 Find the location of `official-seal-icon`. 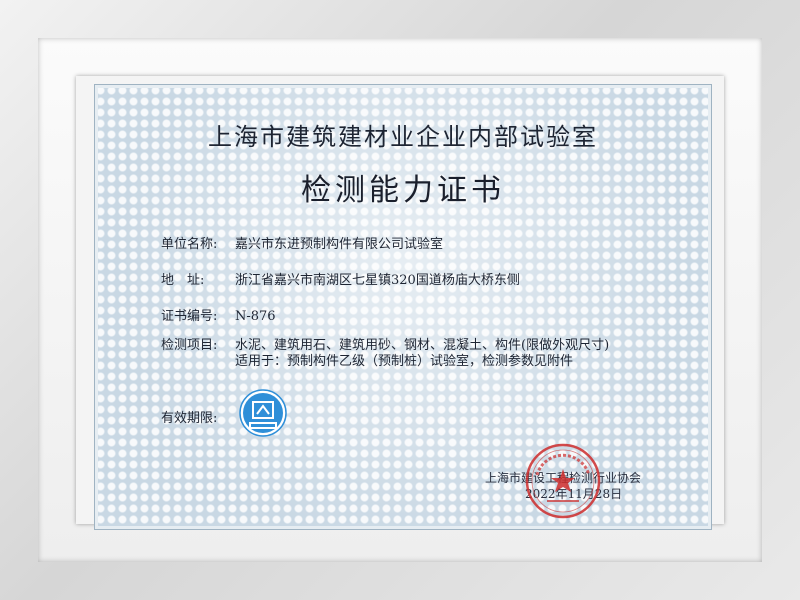

official-seal-icon is located at coordinates (563, 481).